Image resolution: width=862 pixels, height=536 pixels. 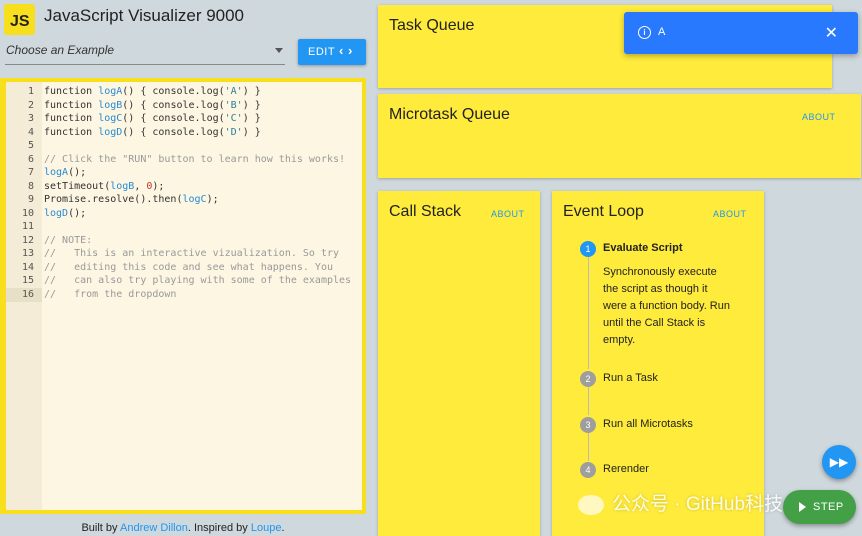 What do you see at coordinates (110, 294) in the screenshot?
I see `code-text: // from the dropdown` at bounding box center [110, 294].